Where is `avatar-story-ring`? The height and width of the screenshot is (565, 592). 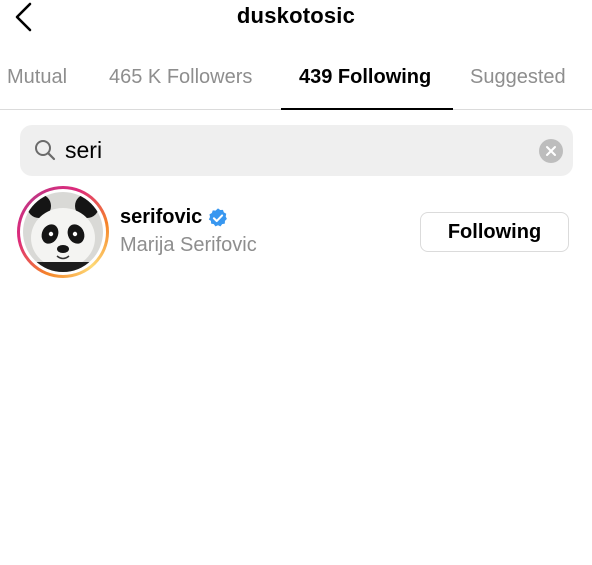
avatar-story-ring is located at coordinates (63, 232).